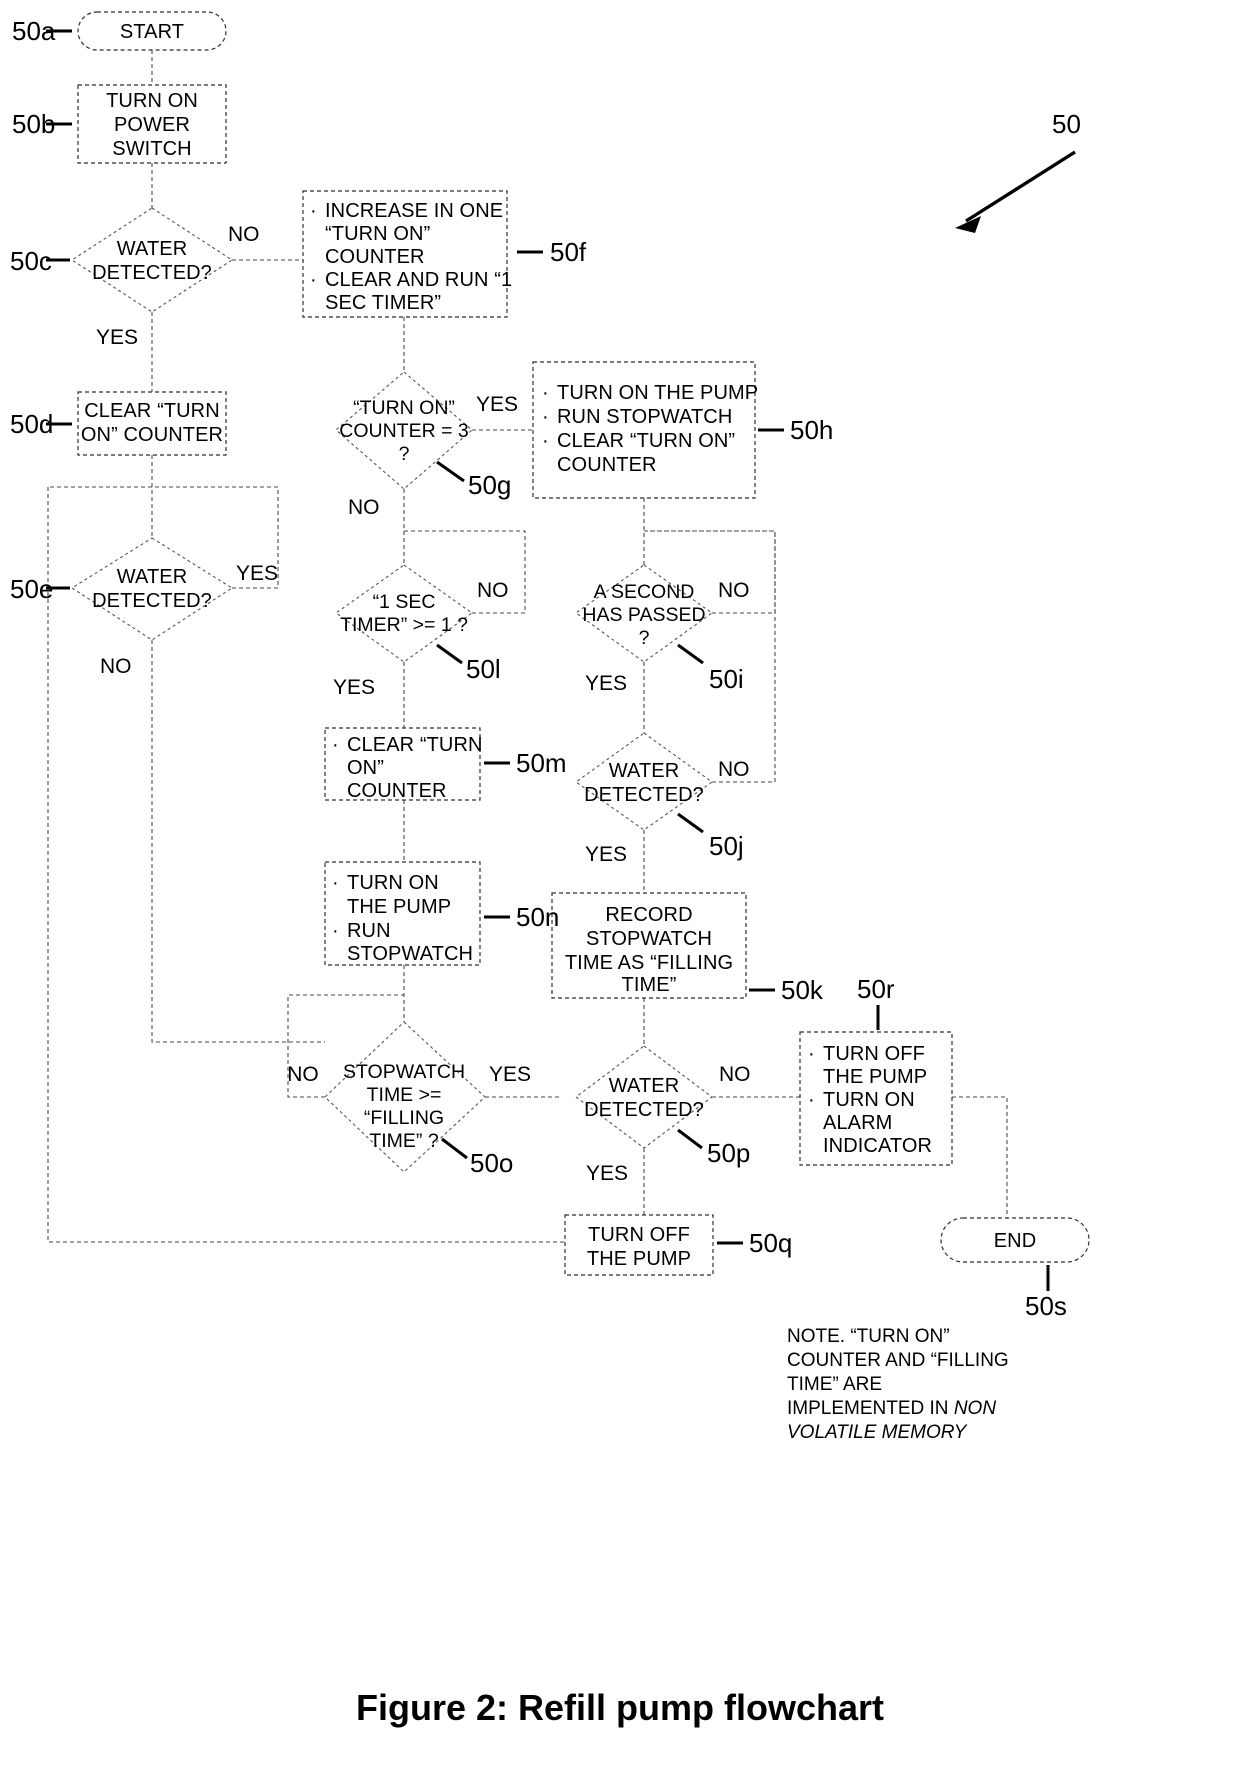  I want to click on water-detected-1-line-1: WATER, so click(152, 249).